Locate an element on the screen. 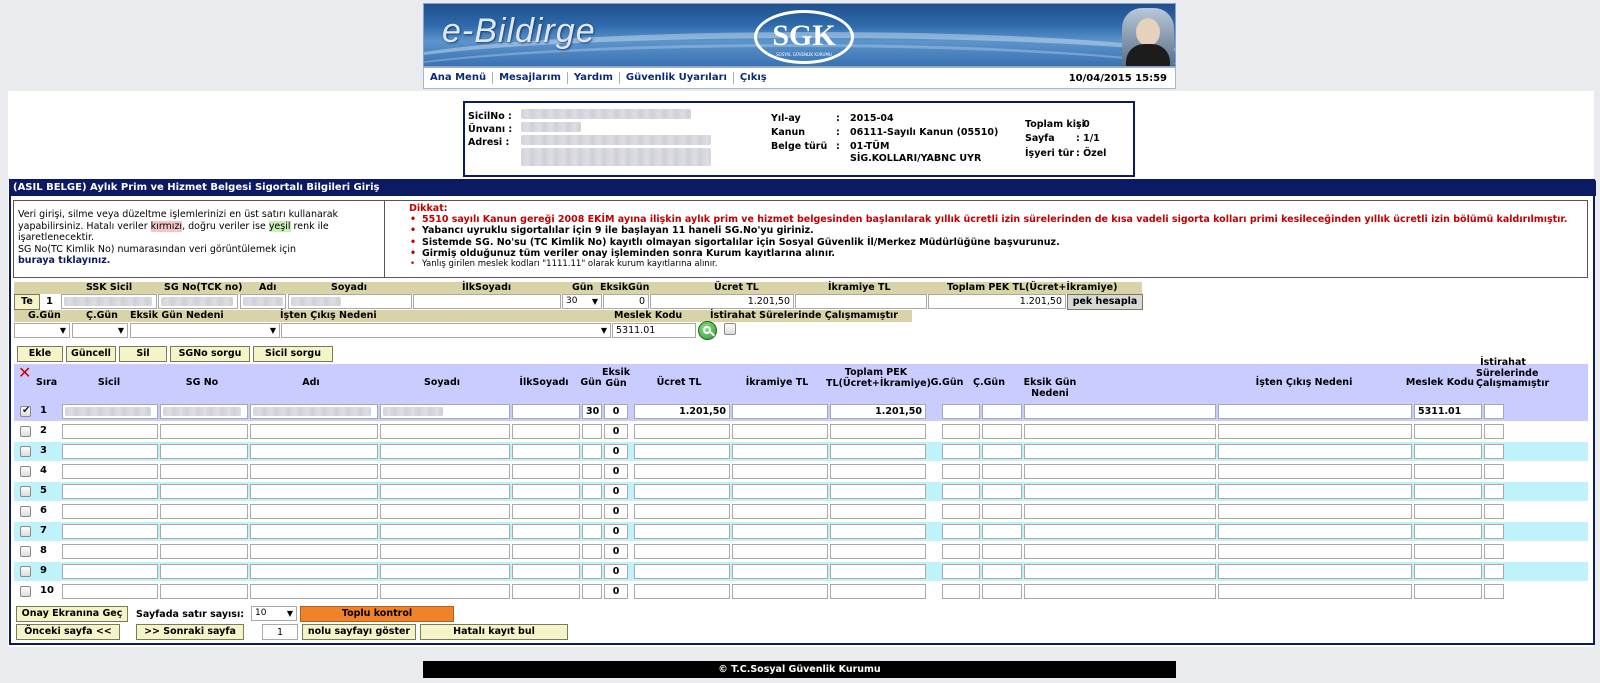 This screenshot has width=1600, height=683. sayfayi-goster-button: nolu sayfayı göster is located at coordinates (359, 632).